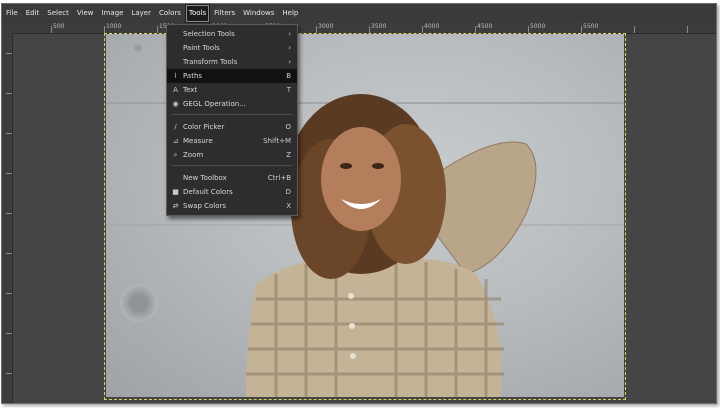  Describe the element at coordinates (175, 155) in the screenshot. I see `zoom-icon: ⌕` at that location.